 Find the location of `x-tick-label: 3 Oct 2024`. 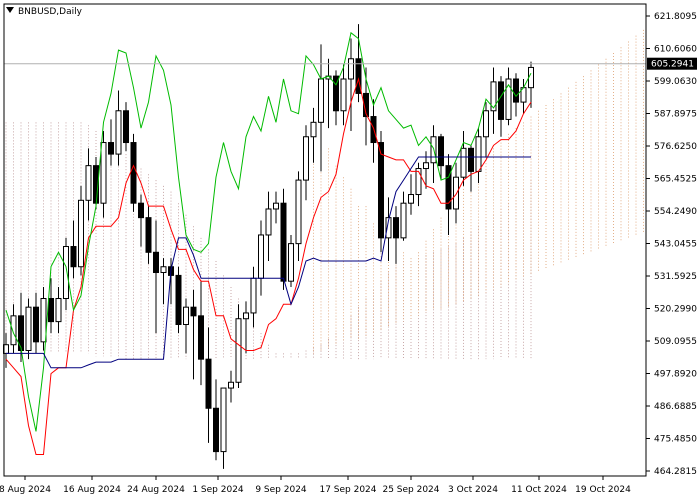

x-tick-label: 3 Oct 2024 is located at coordinates (473, 490).